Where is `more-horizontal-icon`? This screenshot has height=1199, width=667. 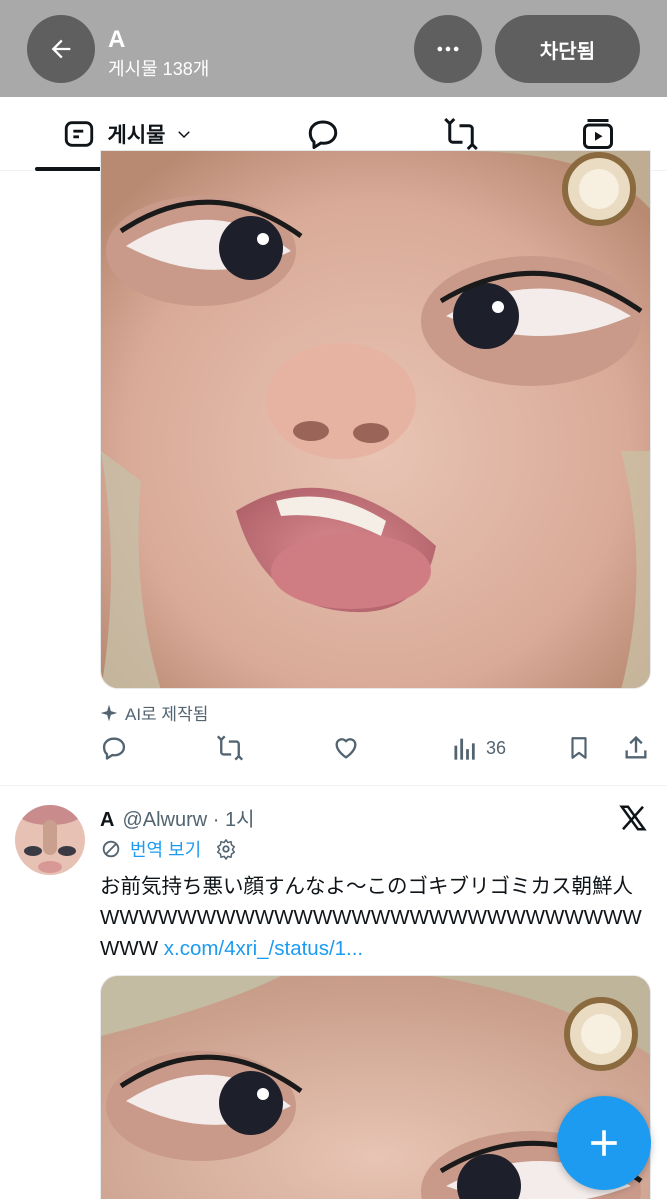
more-horizontal-icon is located at coordinates (448, 49).